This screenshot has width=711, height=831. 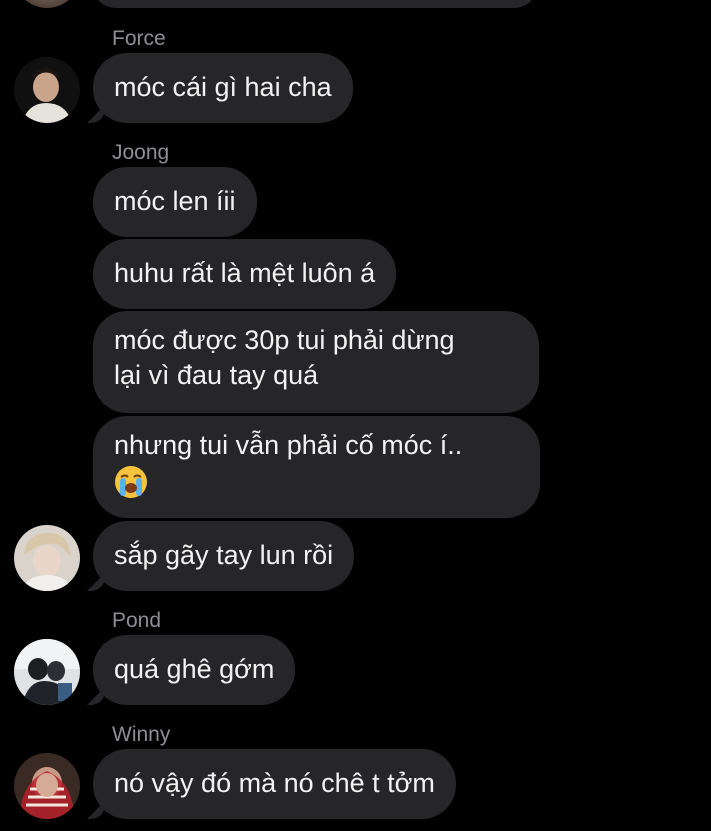 What do you see at coordinates (315, 4) in the screenshot?
I see `previous-message-bubble` at bounding box center [315, 4].